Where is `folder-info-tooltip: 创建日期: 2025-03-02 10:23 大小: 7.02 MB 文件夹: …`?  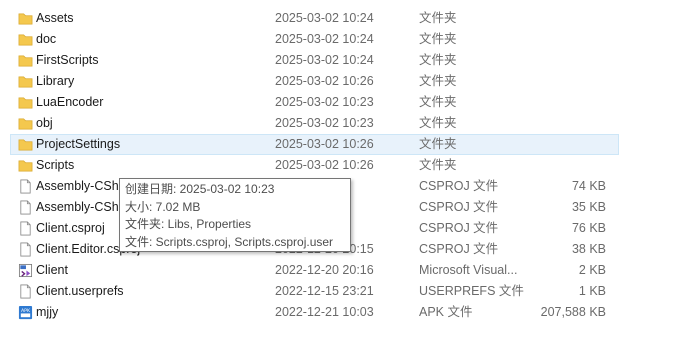 folder-info-tooltip: 创建日期: 2025-03-02 10:23 大小: 7.02 MB 文件夹: … is located at coordinates (235, 215).